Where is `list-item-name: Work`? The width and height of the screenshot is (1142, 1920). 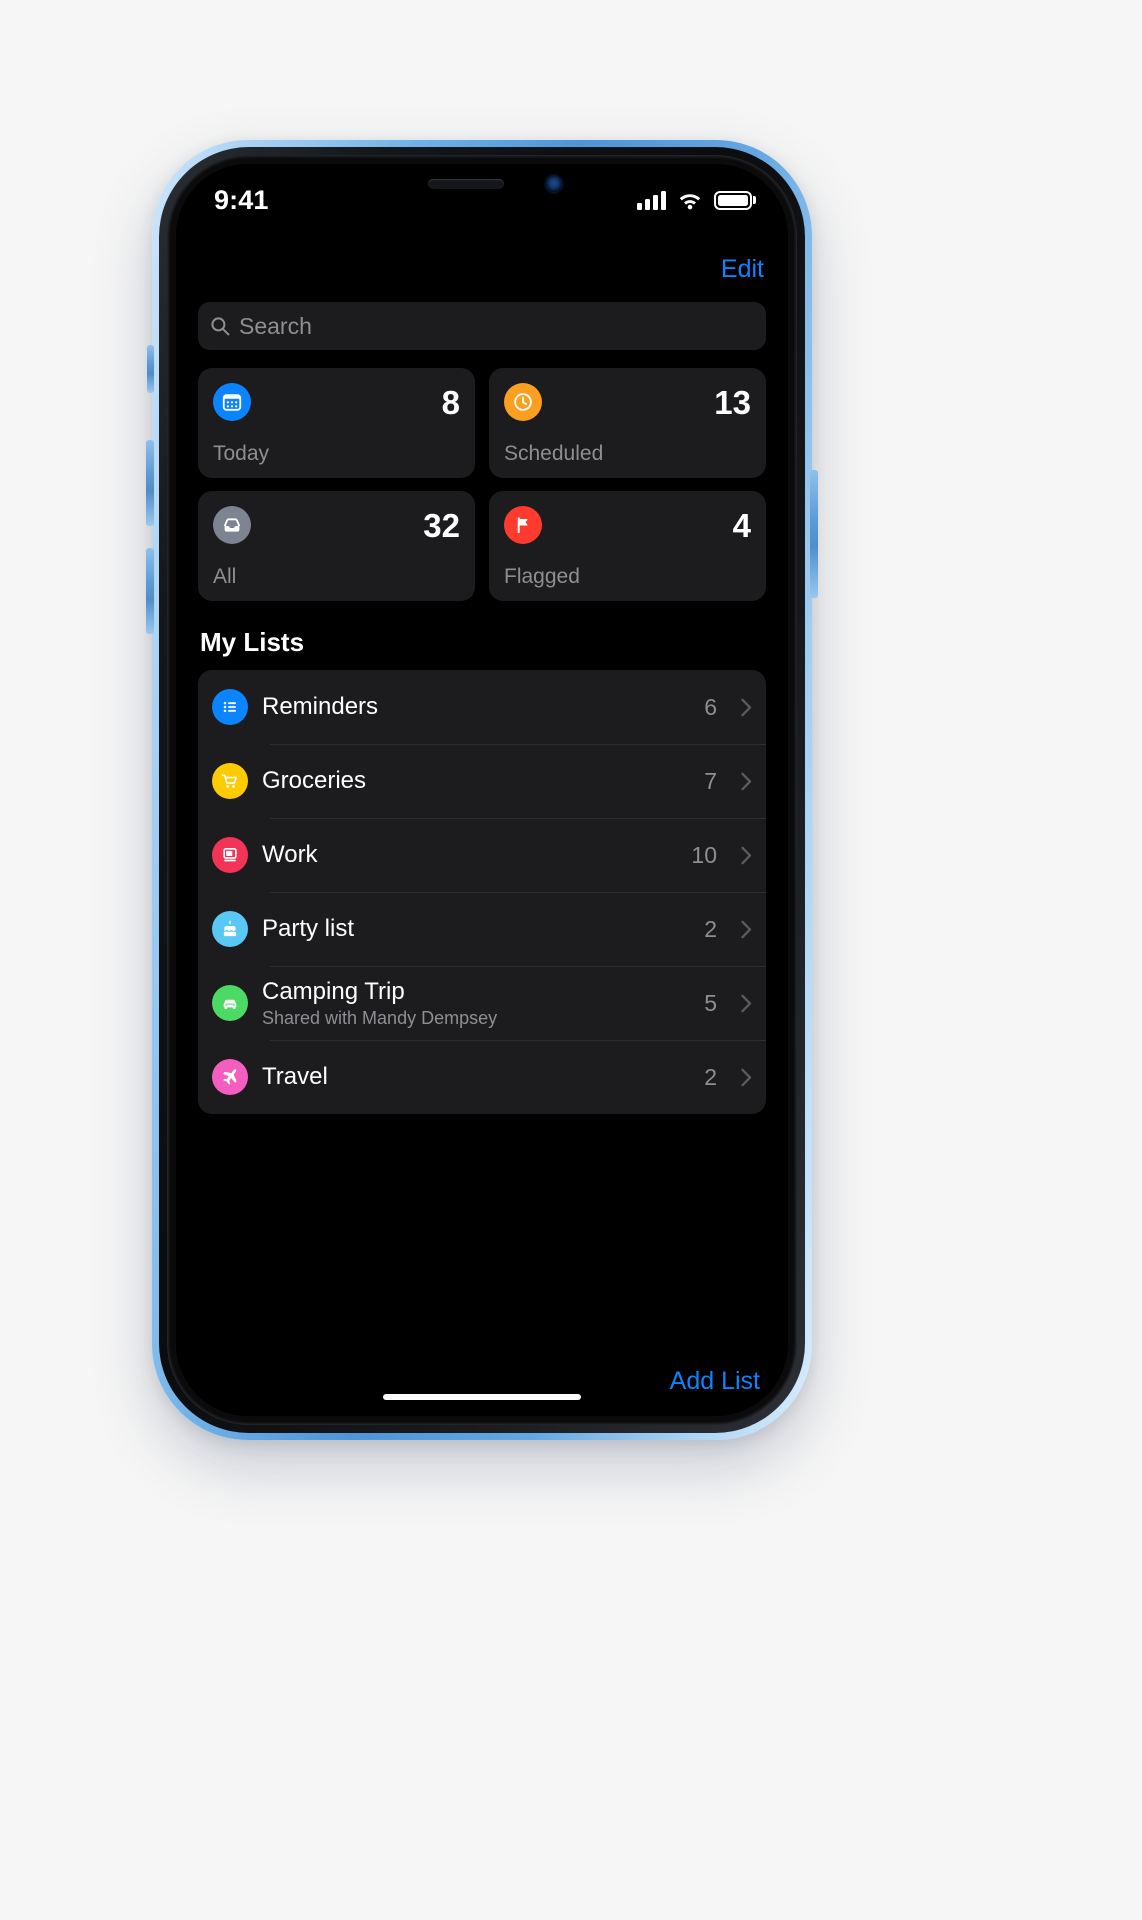 list-item-name: Work is located at coordinates (290, 854).